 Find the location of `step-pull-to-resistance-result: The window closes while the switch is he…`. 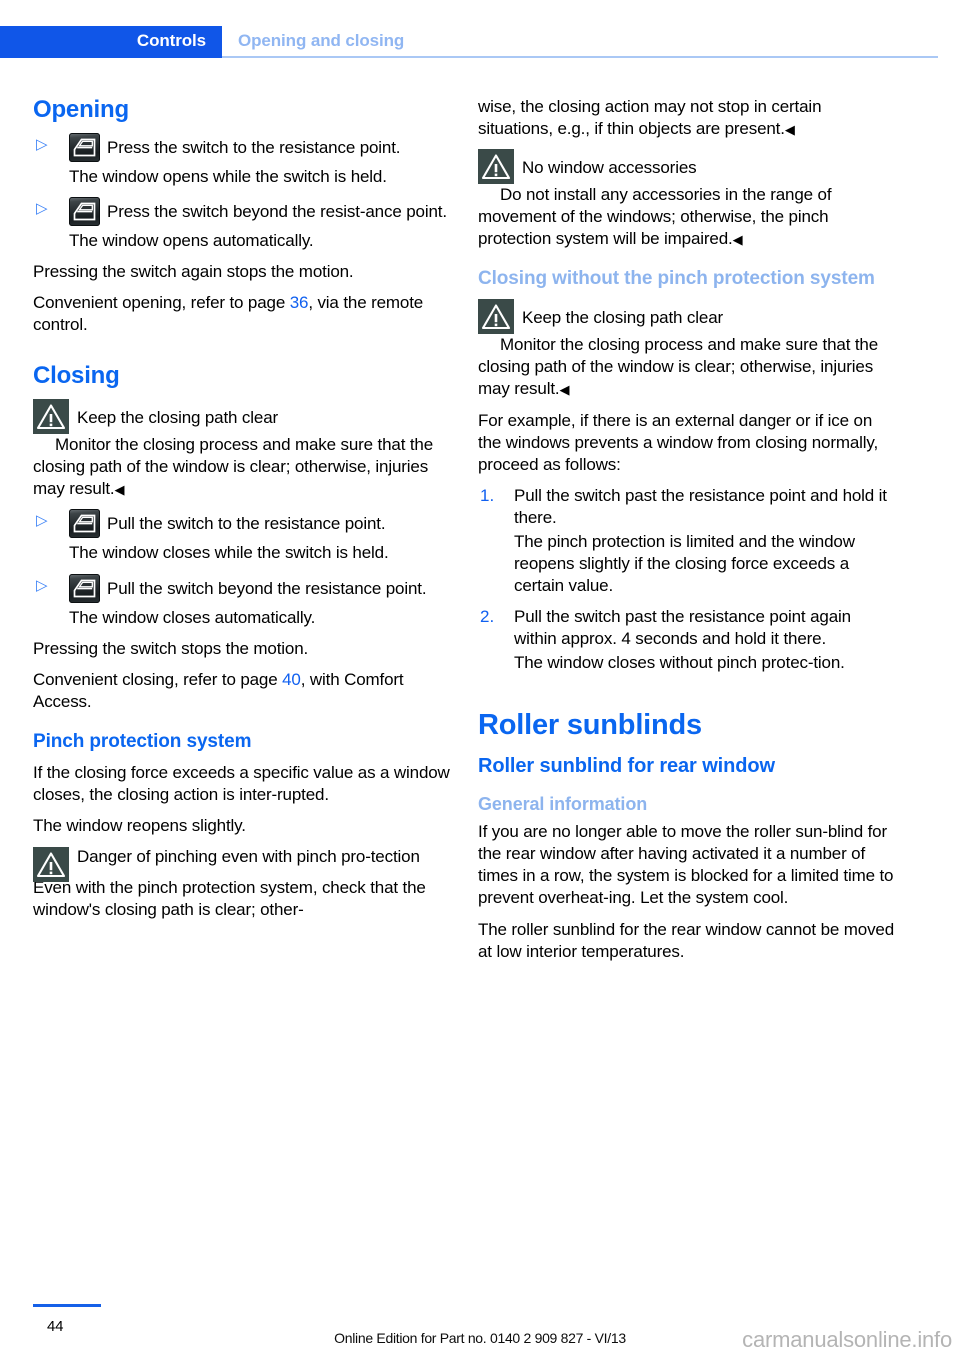

step-pull-to-resistance-result: The window closes while the switch is he… is located at coordinates (229, 553).